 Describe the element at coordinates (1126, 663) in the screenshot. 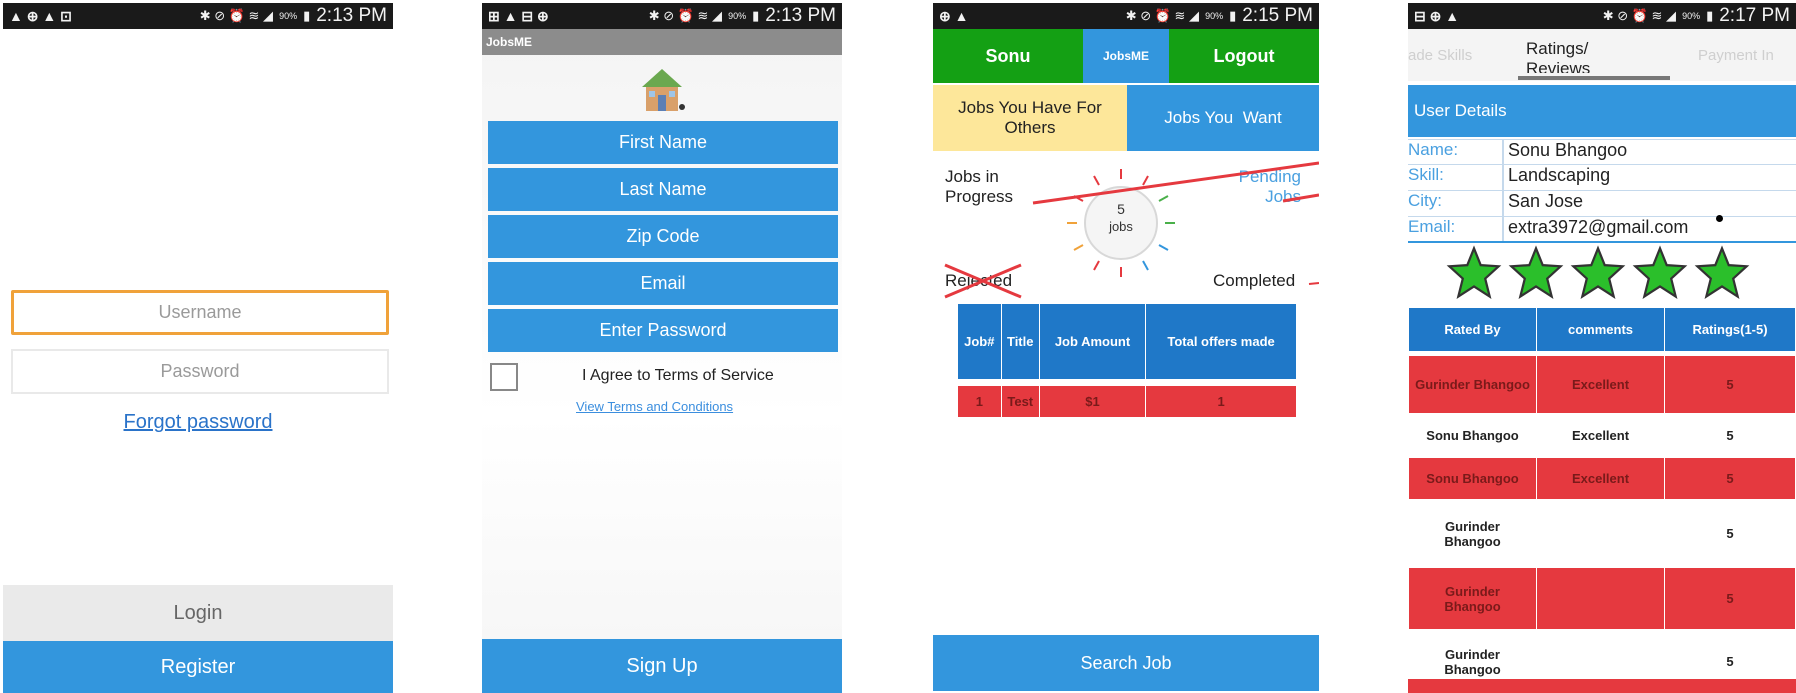

I see `search-job-button: Search Job` at that location.